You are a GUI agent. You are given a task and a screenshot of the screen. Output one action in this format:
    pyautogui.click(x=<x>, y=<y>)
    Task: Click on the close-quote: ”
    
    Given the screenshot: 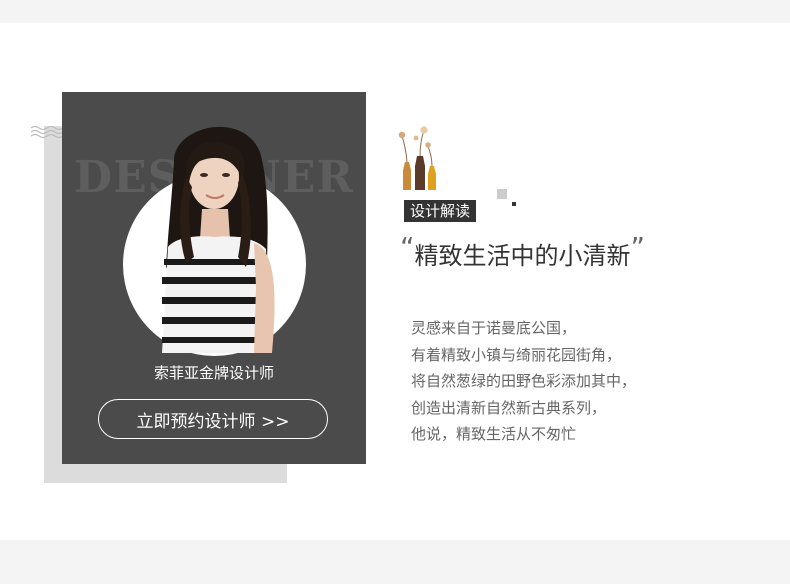 What is the action you would take?
    pyautogui.click(x=638, y=247)
    